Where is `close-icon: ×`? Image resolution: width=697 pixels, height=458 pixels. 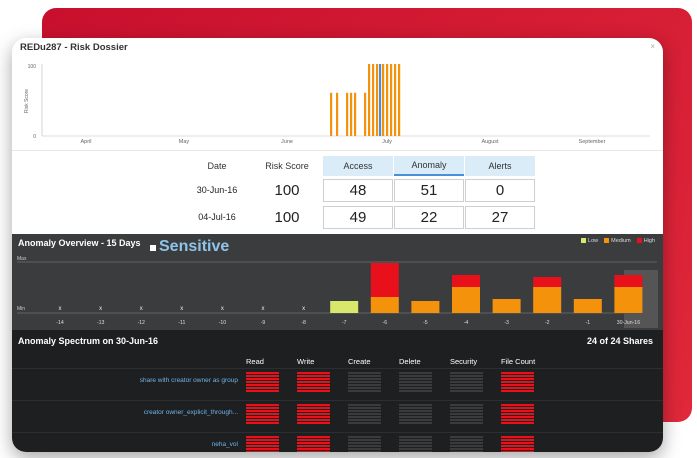
close-icon: × is located at coordinates (652, 46).